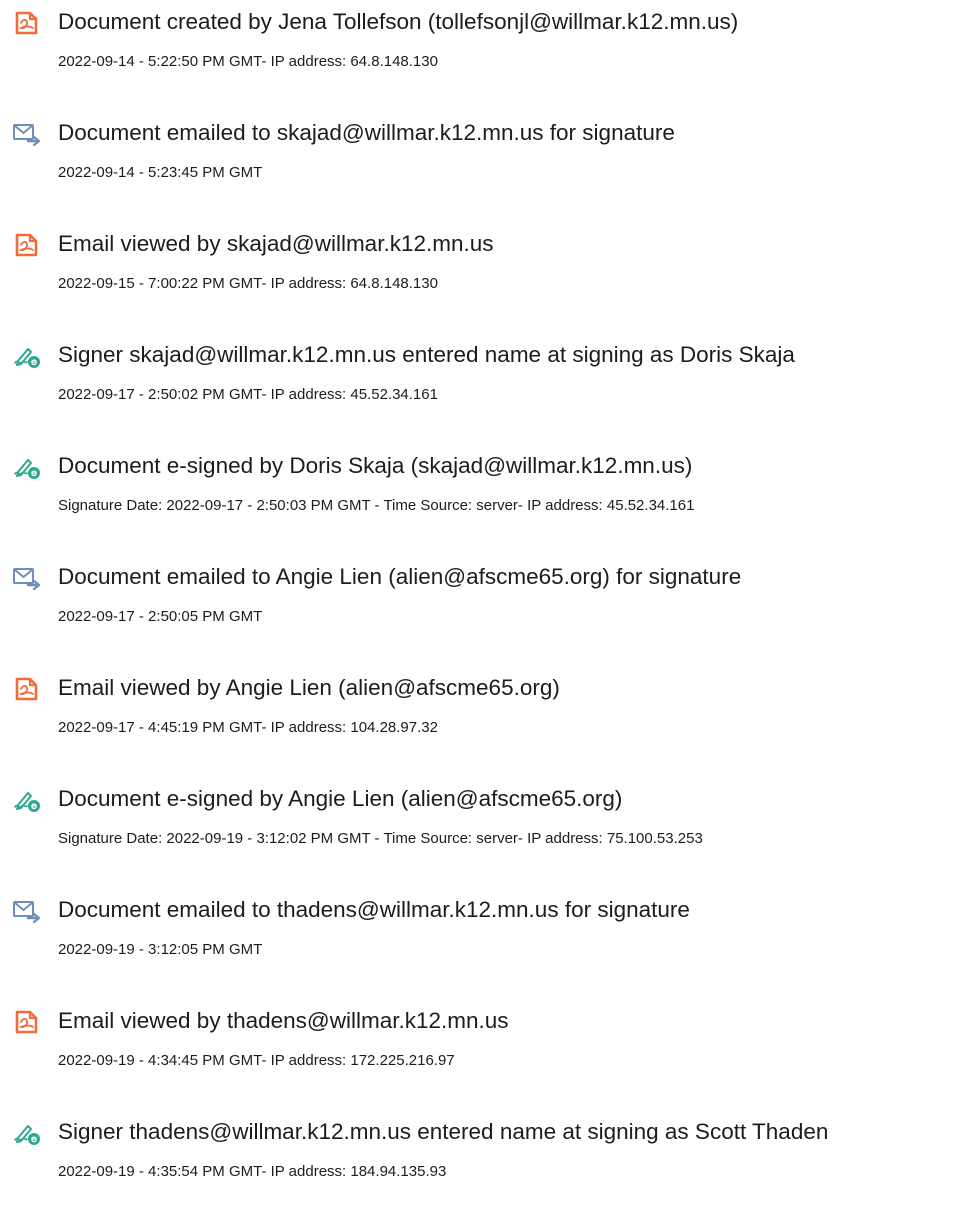  Describe the element at coordinates (160, 616) in the screenshot. I see `event-detail: 2022-09-17 - 2:50:05 PM GMT` at that location.